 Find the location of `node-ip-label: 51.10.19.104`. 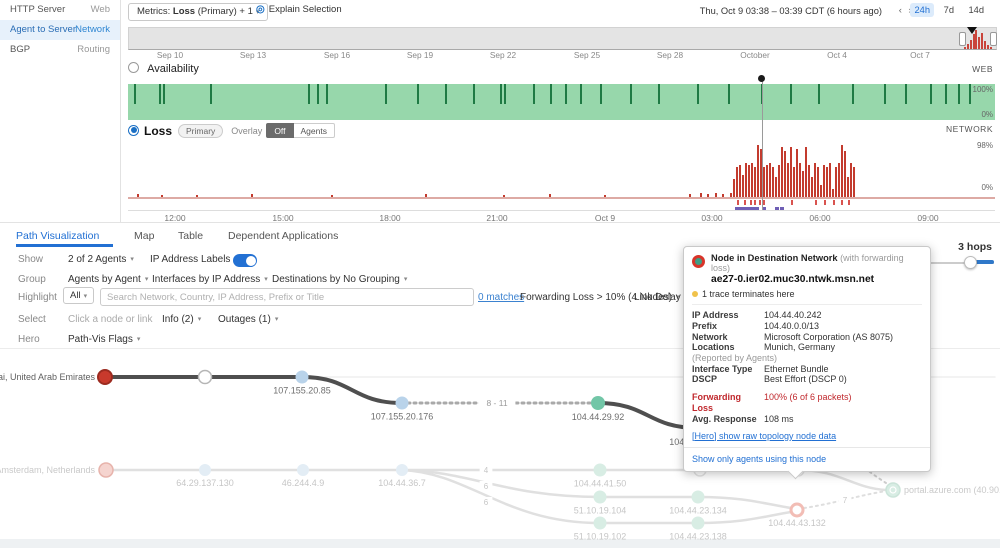

node-ip-label: 51.10.19.104 is located at coordinates (600, 511).